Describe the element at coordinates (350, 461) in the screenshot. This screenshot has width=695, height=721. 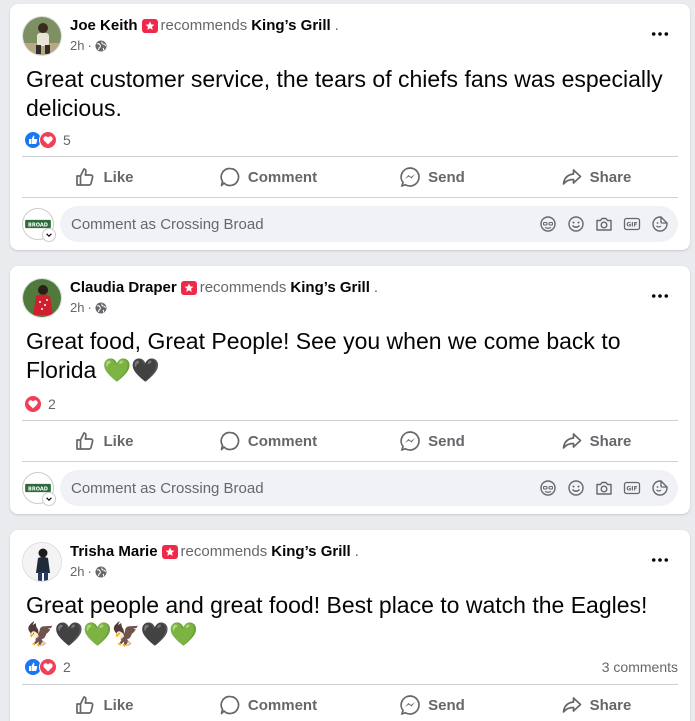
I see `divider` at that location.